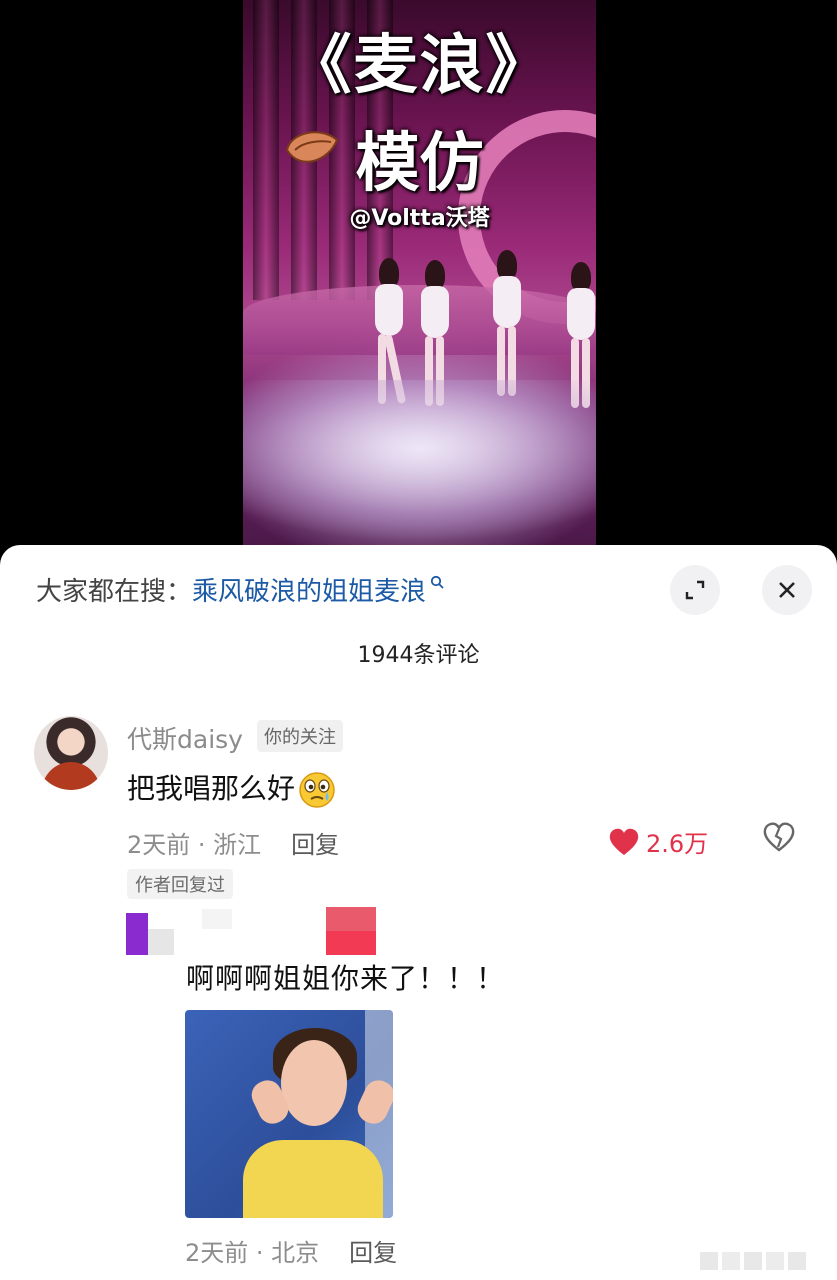  What do you see at coordinates (624, 841) in the screenshot?
I see `heart-icon` at bounding box center [624, 841].